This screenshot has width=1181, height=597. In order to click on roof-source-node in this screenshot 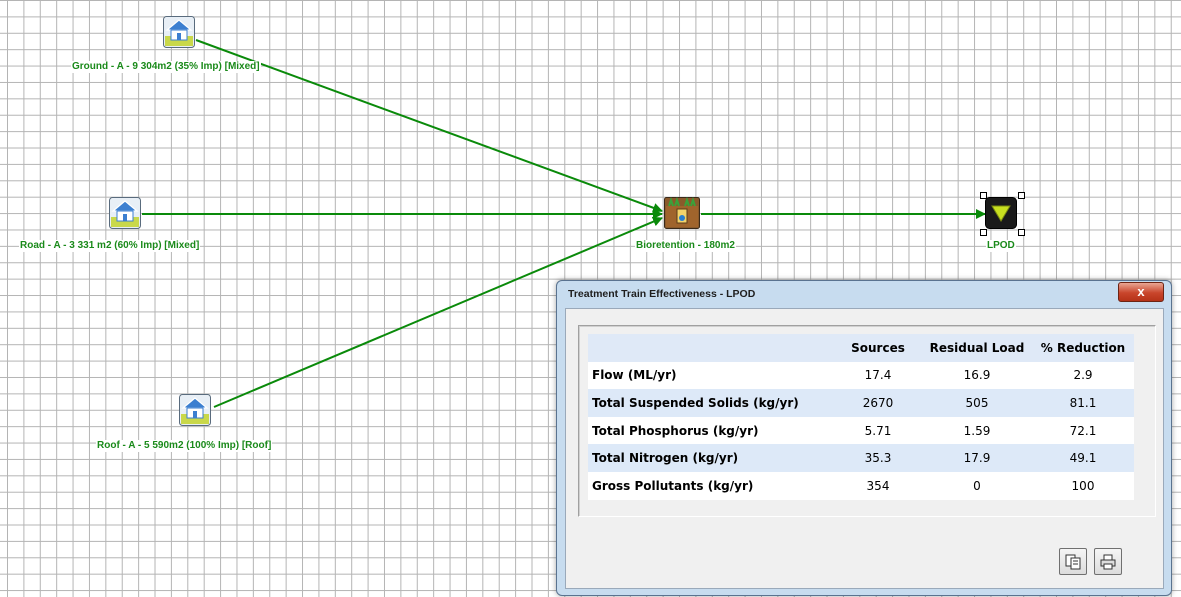, I will do `click(195, 410)`.